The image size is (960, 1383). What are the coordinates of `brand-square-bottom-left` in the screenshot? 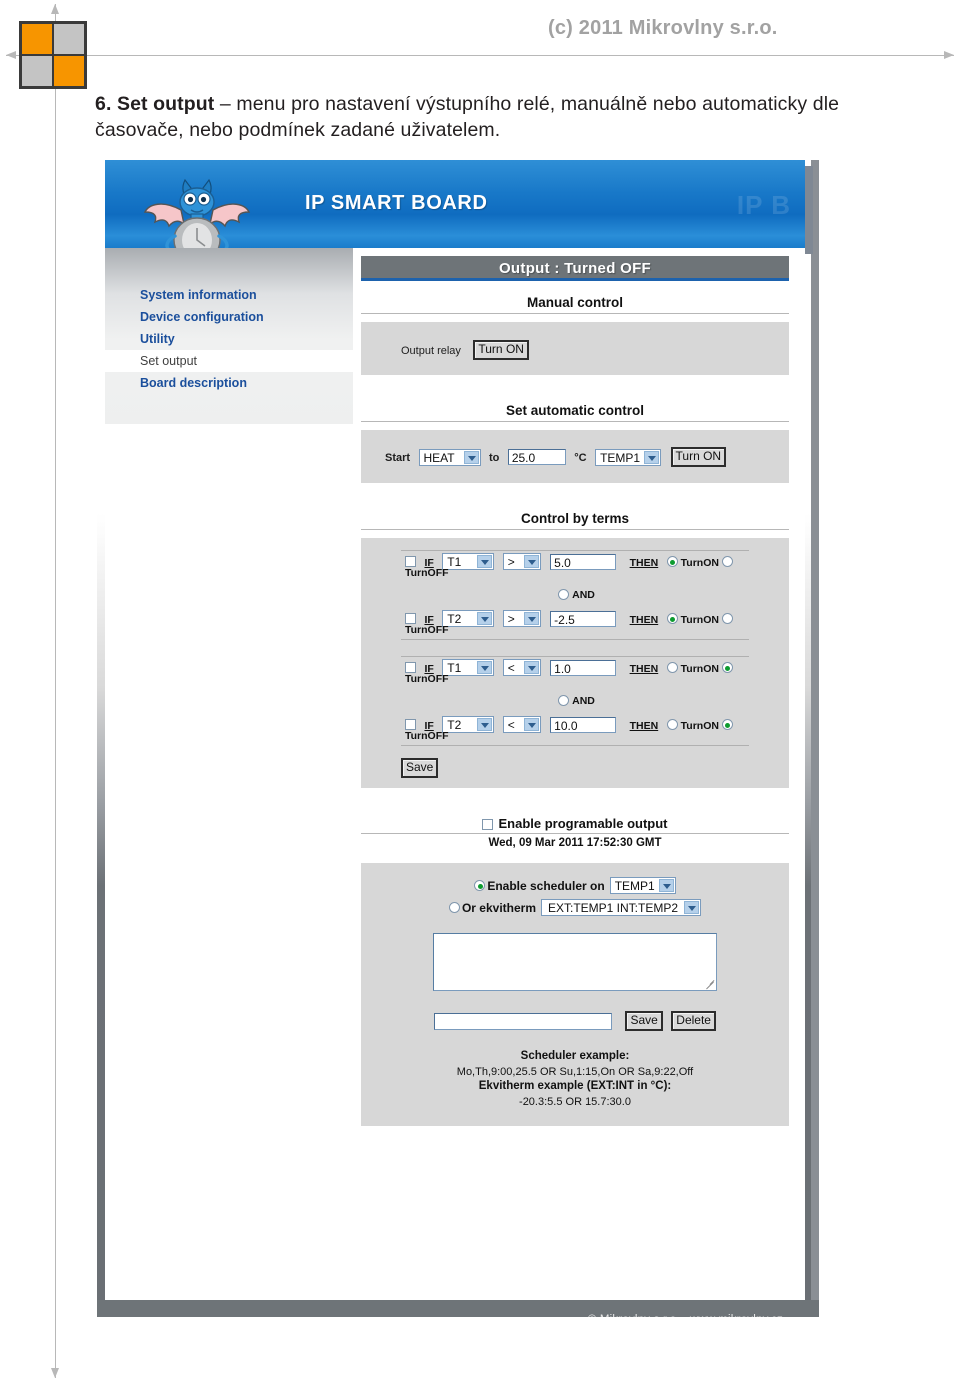 It's located at (37, 71).